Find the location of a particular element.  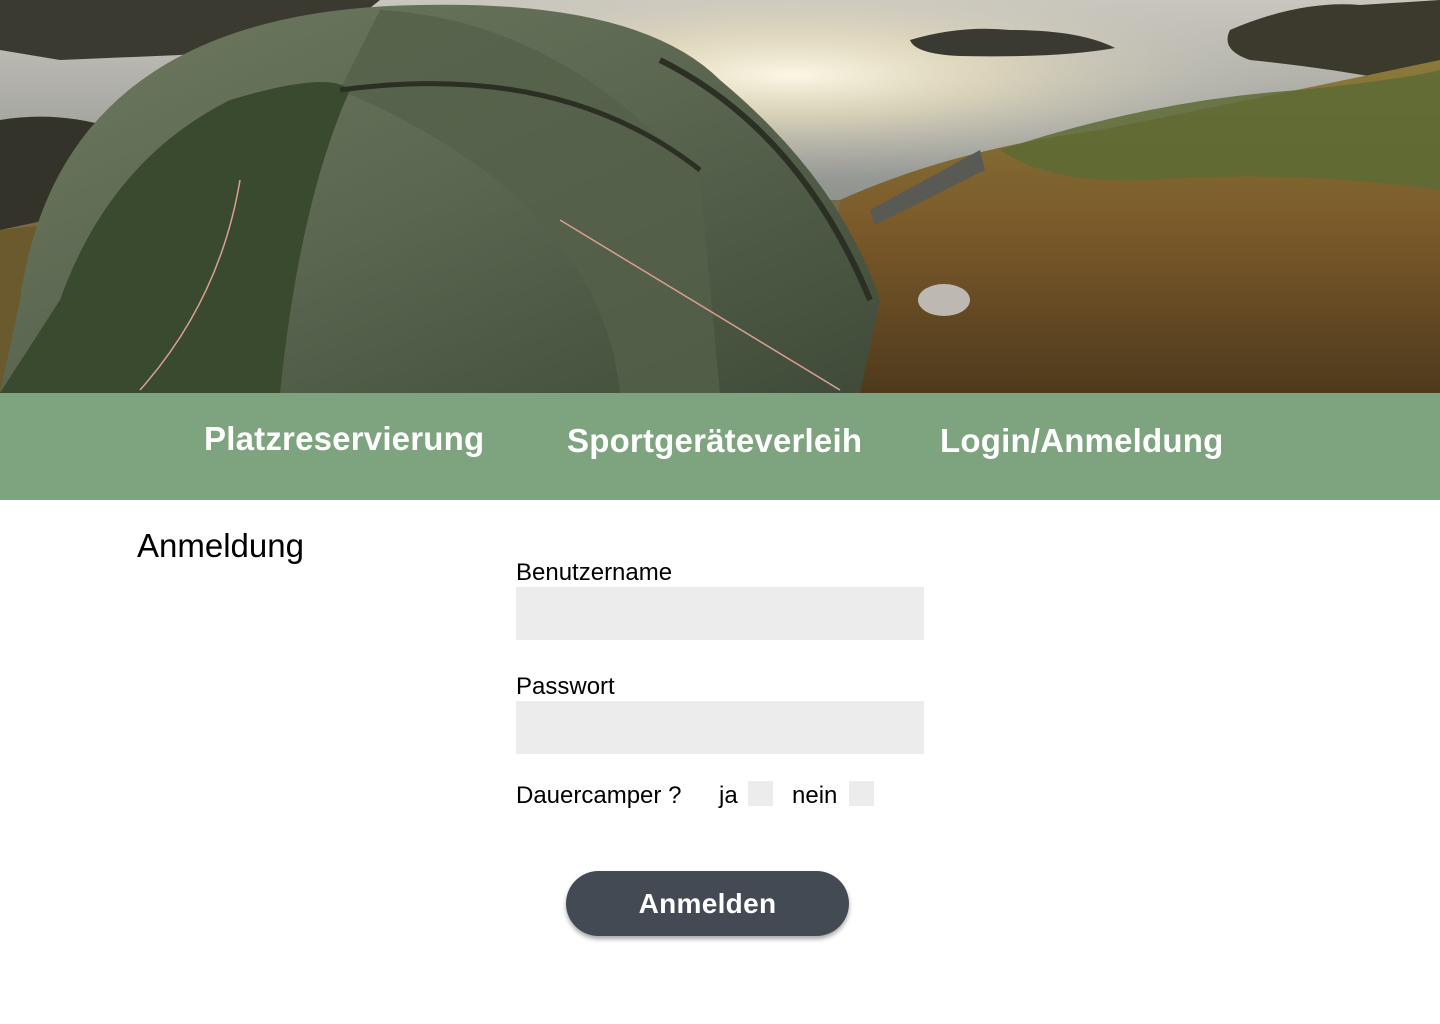

option-no-label: nein is located at coordinates (815, 795).